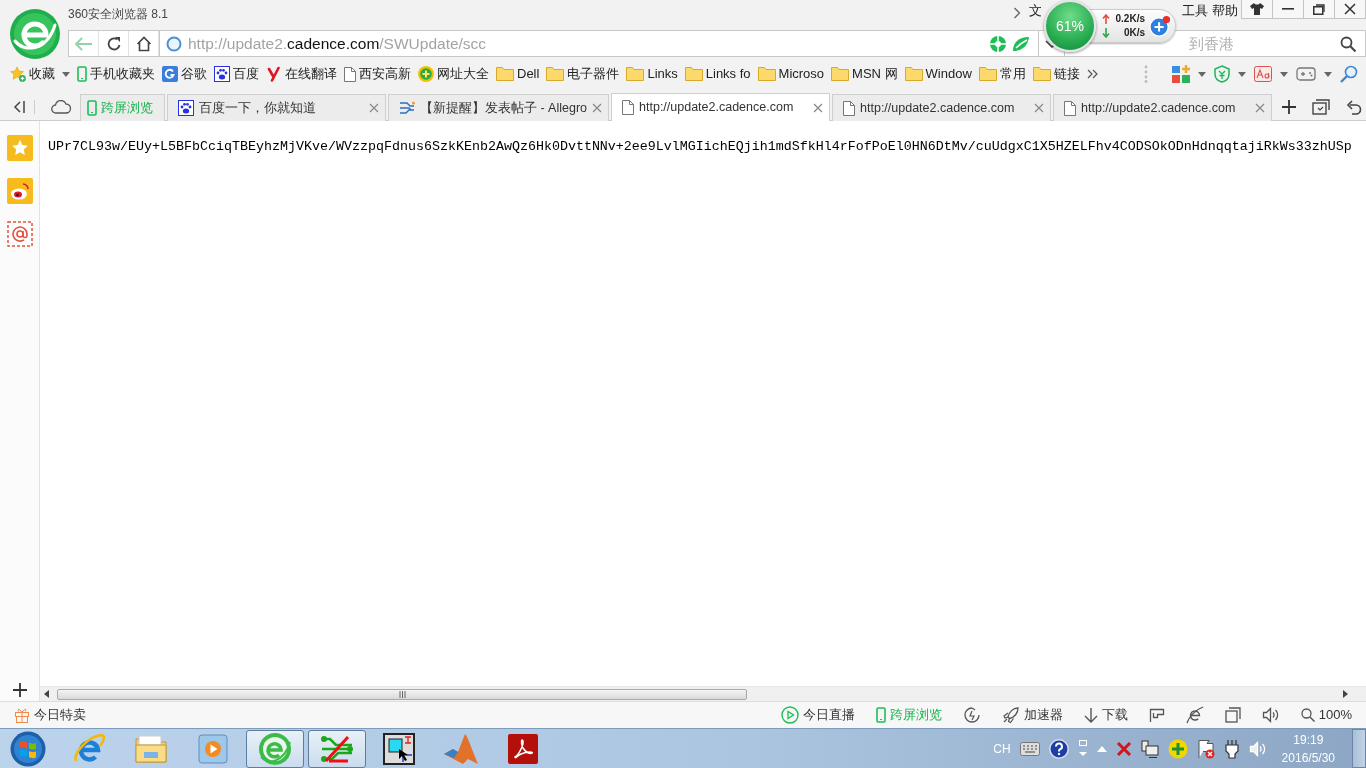 Image resolution: width=1366 pixels, height=768 pixels. I want to click on bookmark-item: 百度, so click(236, 74).